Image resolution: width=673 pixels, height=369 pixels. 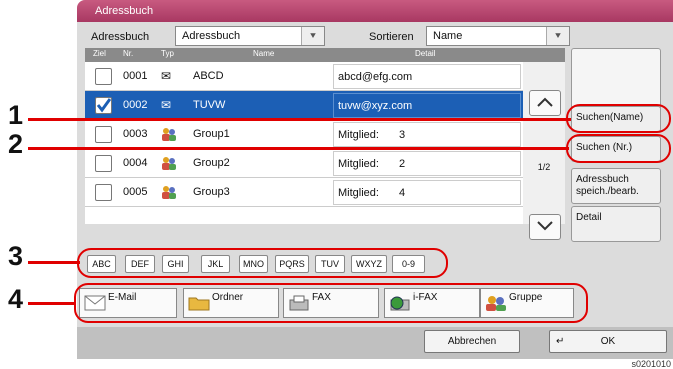 I want to click on row-detail: Mitglied: 3, so click(x=427, y=134).